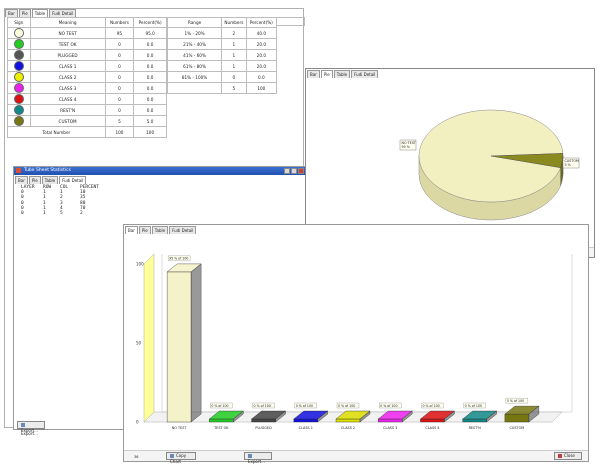 The height and width of the screenshot is (469, 600). Describe the element at coordinates (87, 44) in the screenshot. I see `table-row: TEST OK 0 0.0` at that location.